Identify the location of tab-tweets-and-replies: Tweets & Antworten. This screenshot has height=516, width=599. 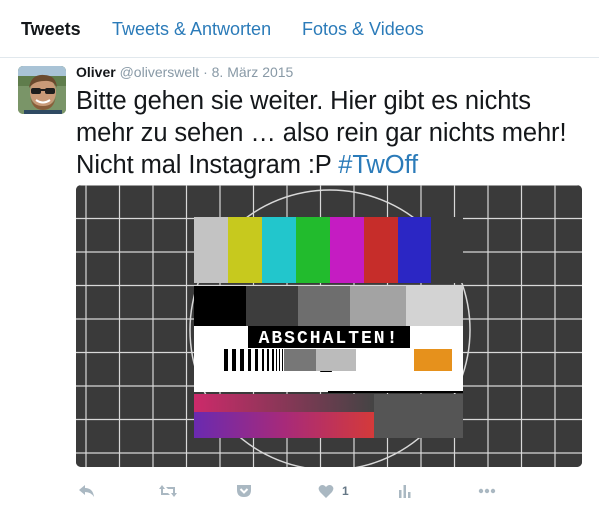
(191, 29).